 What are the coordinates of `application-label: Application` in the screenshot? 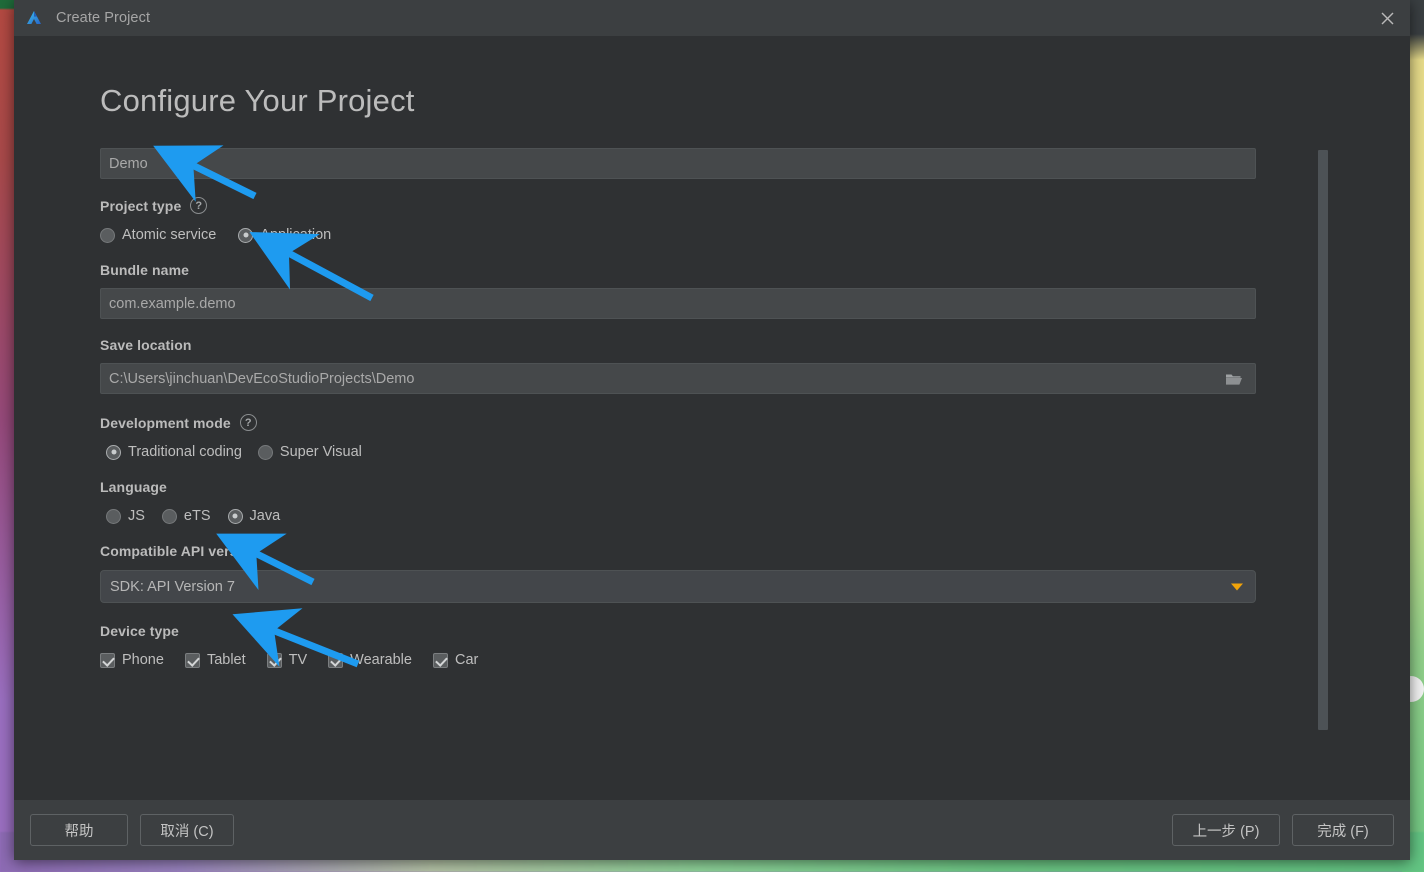 It's located at (296, 235).